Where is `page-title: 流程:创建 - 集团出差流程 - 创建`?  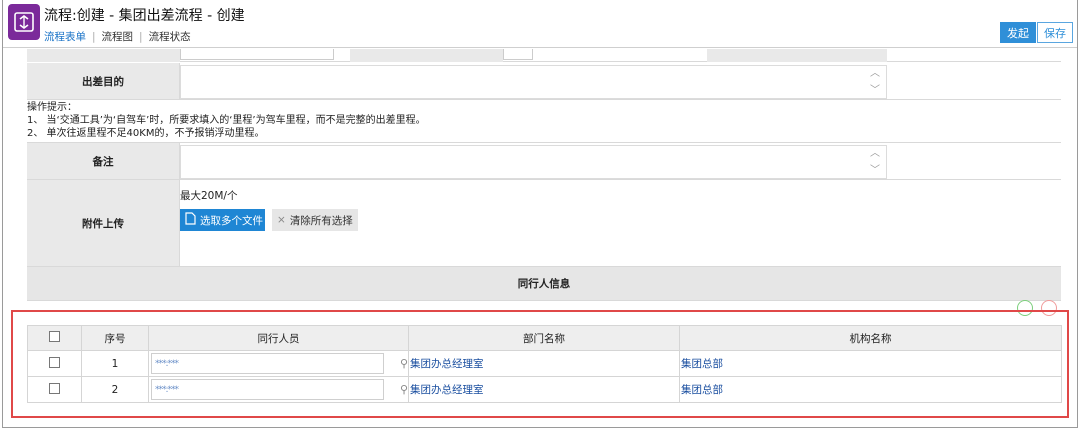
page-title: 流程:创建 - 集团出差流程 - 创建 is located at coordinates (144, 16).